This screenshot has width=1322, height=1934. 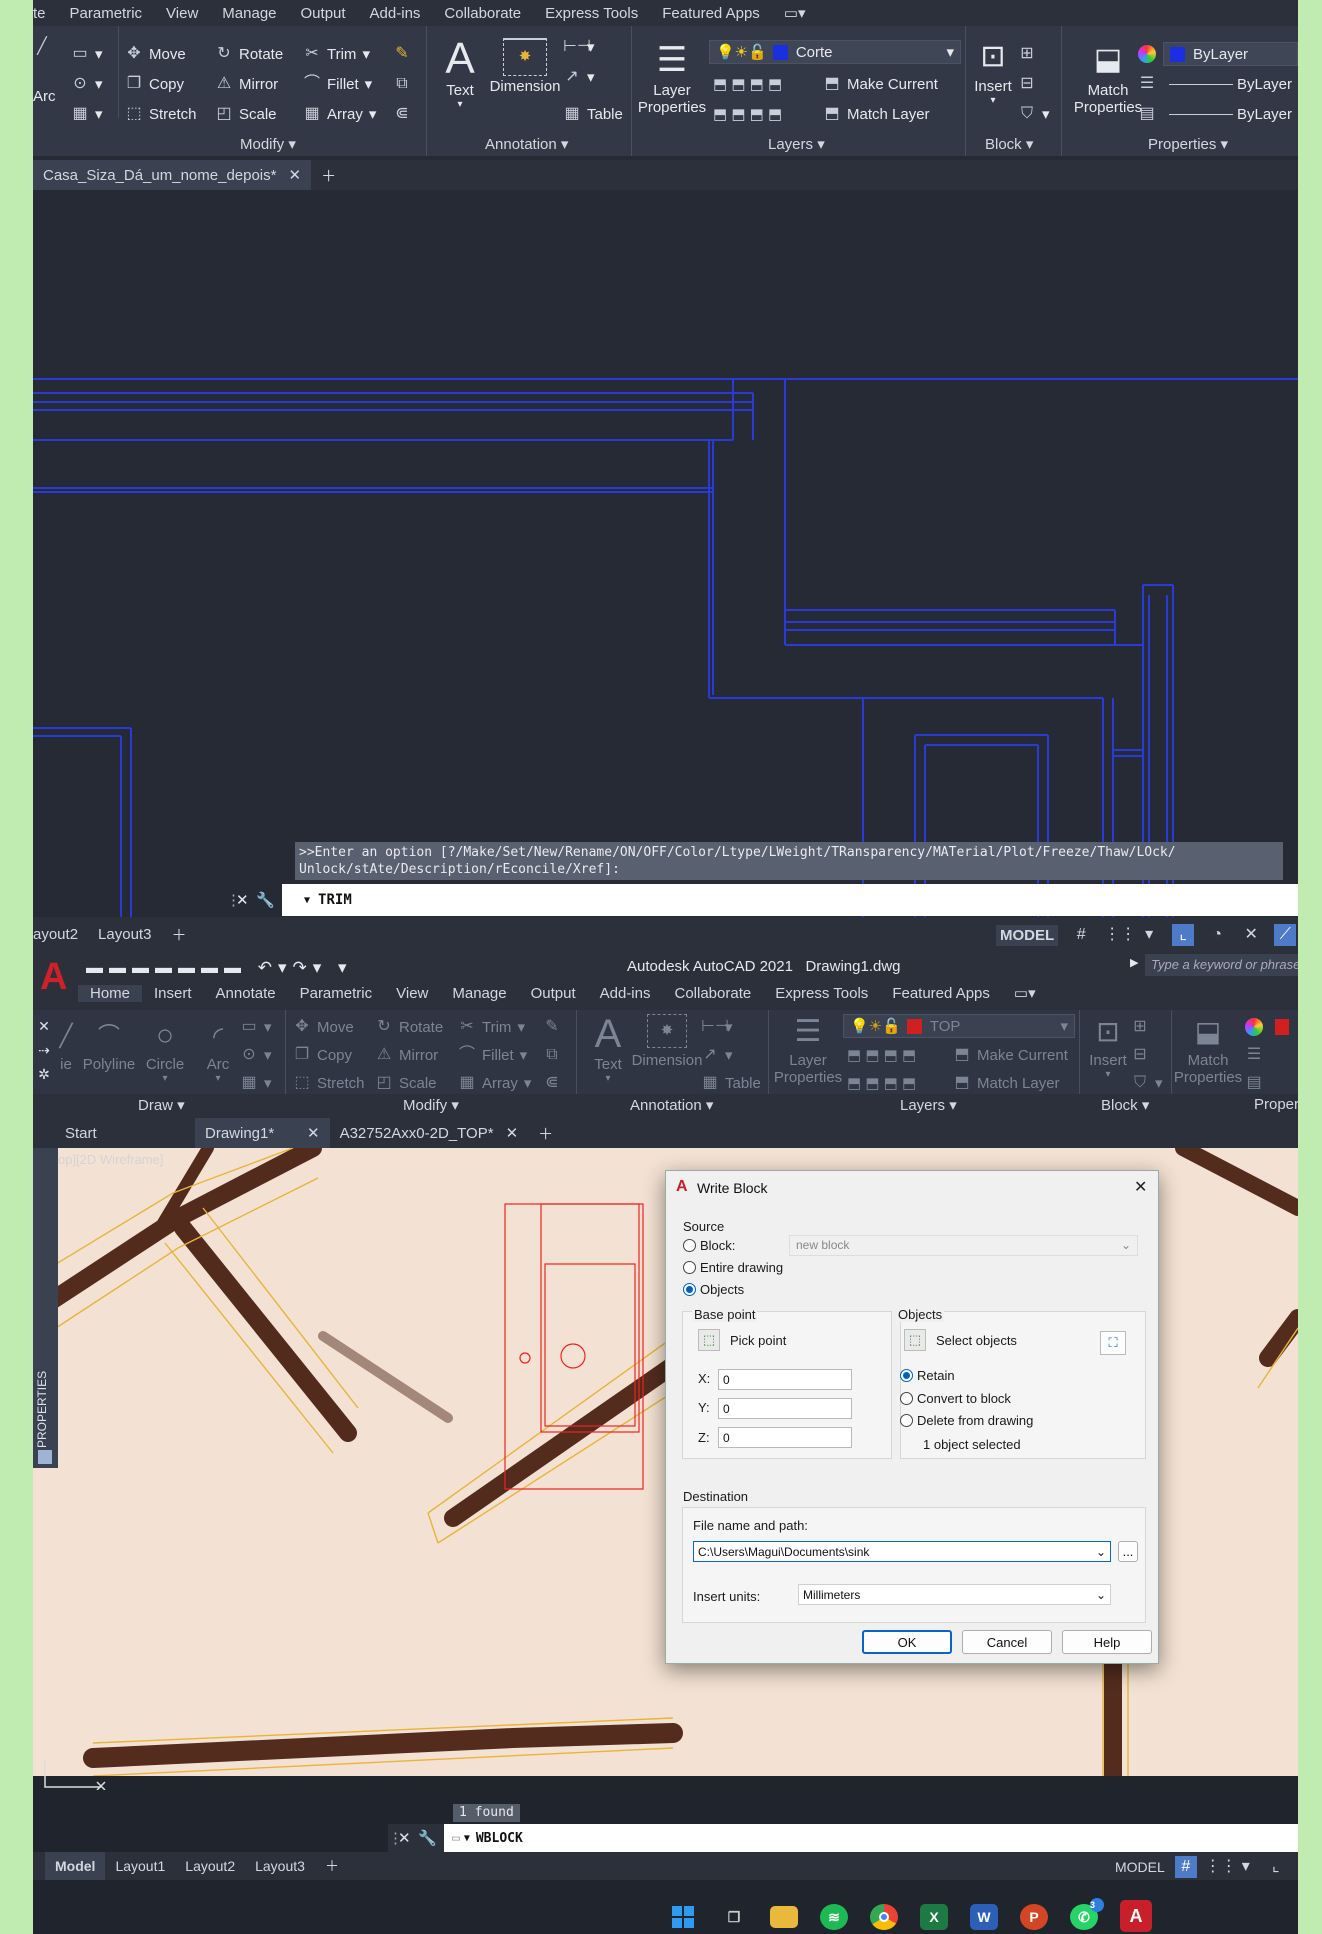 What do you see at coordinates (1140, 1867) in the screenshot?
I see `model-space-button: MODEL` at bounding box center [1140, 1867].